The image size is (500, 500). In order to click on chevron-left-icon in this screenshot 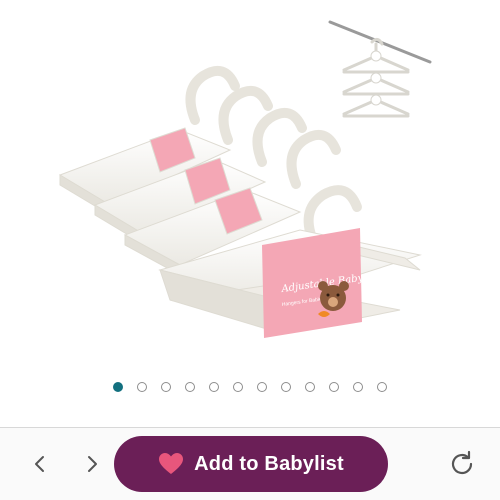, I will do `click(39, 464)`.